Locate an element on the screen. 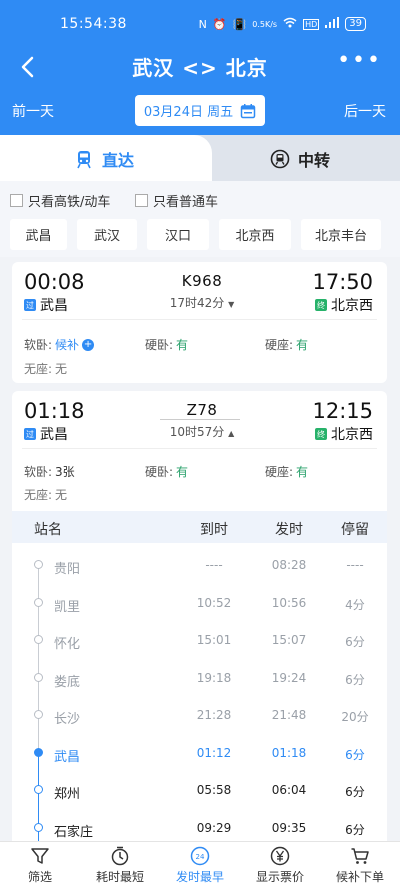 The height and width of the screenshot is (889, 400). stop-name: 贵阳 is located at coordinates (67, 569).